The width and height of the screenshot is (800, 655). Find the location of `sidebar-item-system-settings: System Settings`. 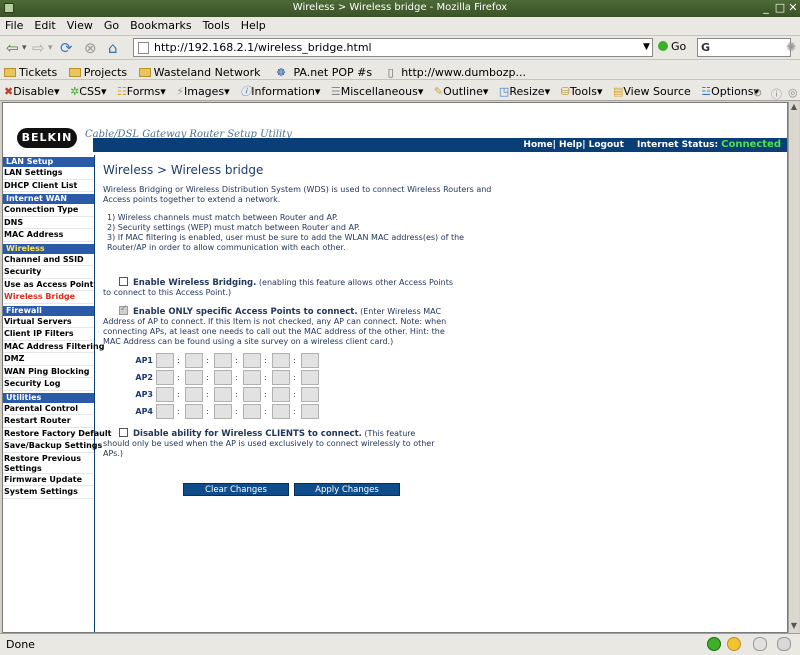

sidebar-item-system-settings: System Settings is located at coordinates (48, 492).